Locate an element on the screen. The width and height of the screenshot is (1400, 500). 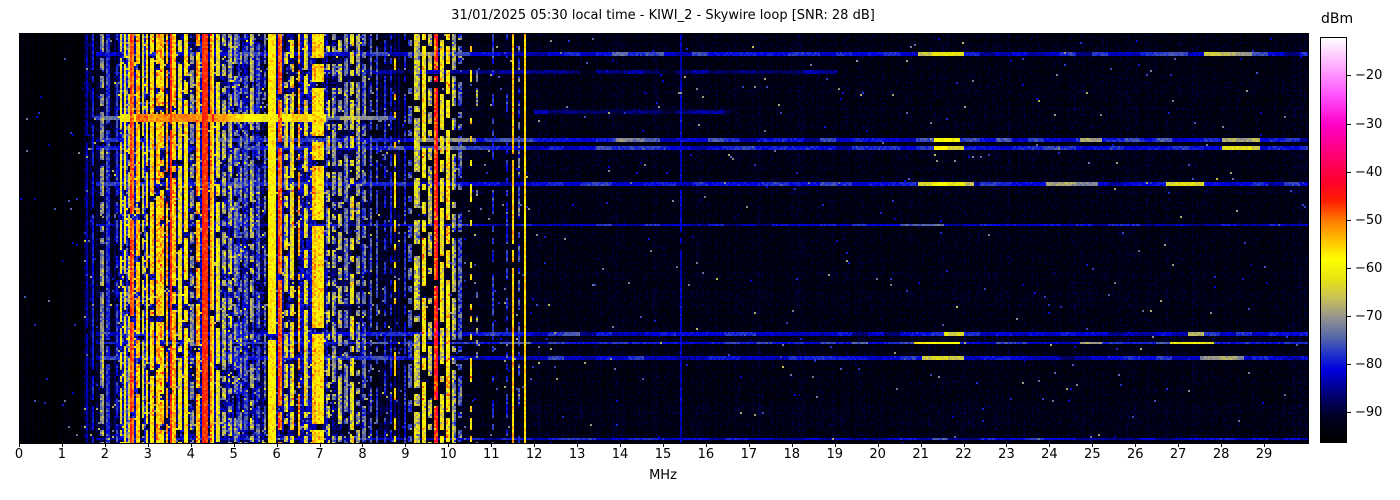
colorbar-tick-label: −60 is located at coordinates (1369, 268).